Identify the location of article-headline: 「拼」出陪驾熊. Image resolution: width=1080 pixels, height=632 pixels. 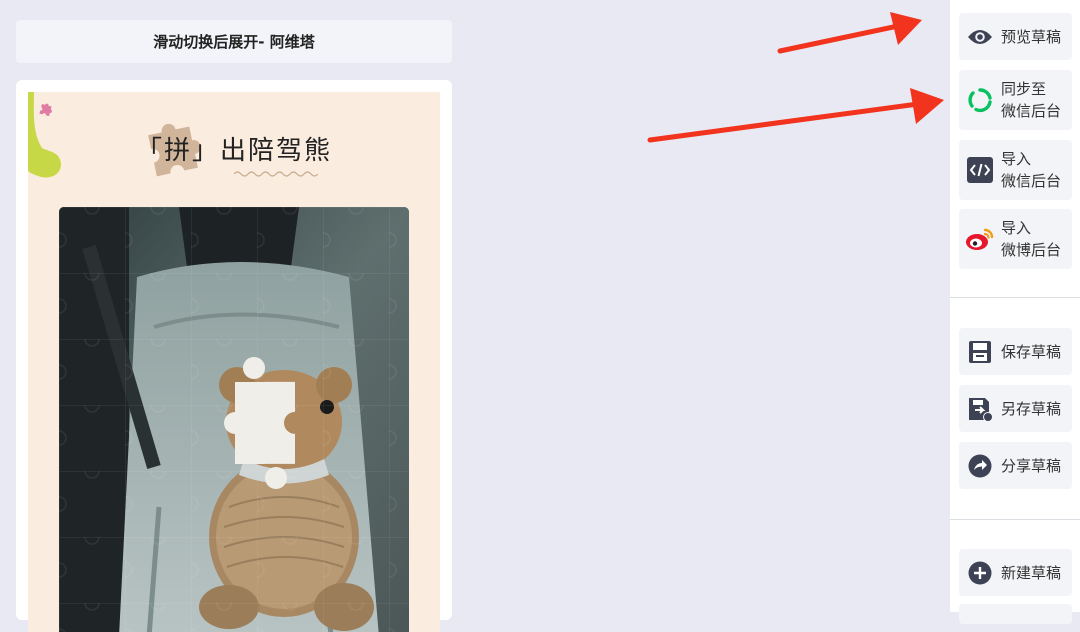
(233, 151).